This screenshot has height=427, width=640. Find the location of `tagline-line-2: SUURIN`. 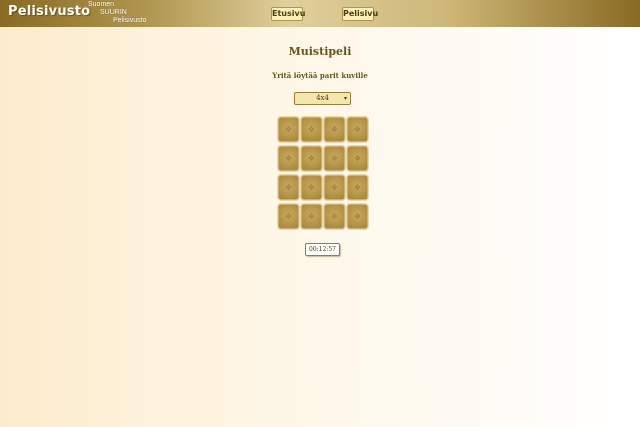

tagline-line-2: SUURIN is located at coordinates (113, 12).